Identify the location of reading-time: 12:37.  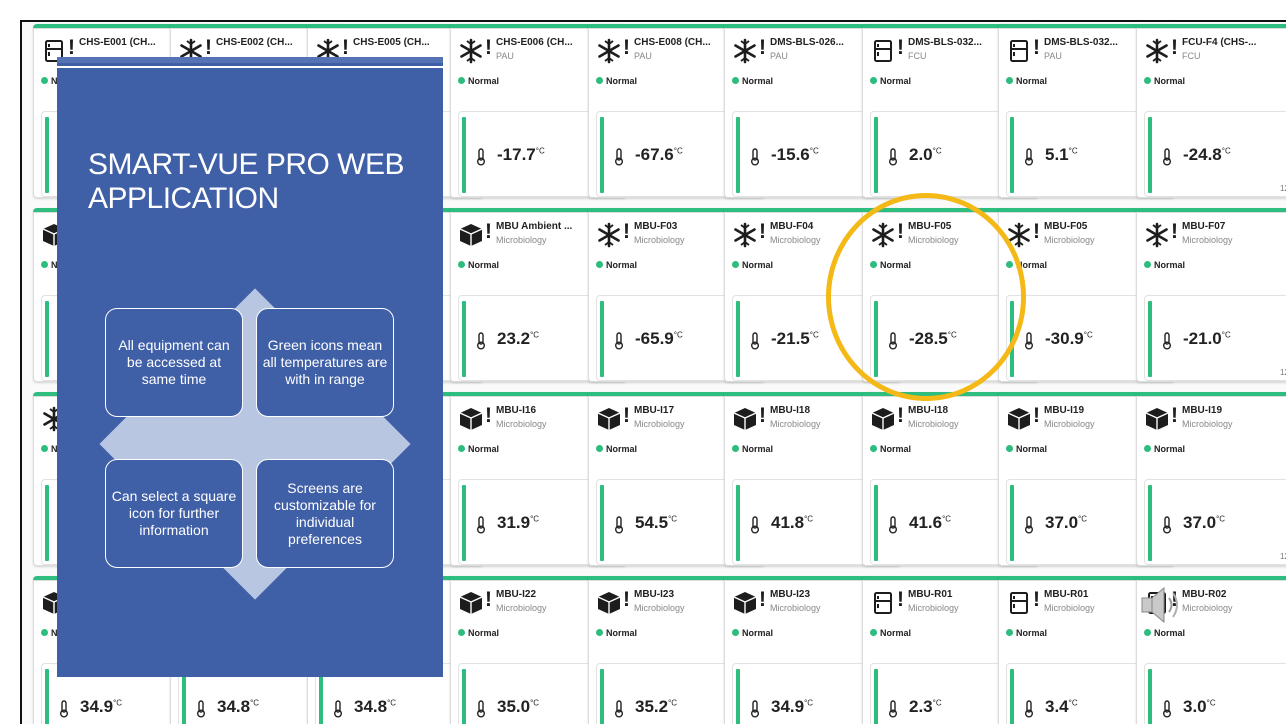
(1282, 372).